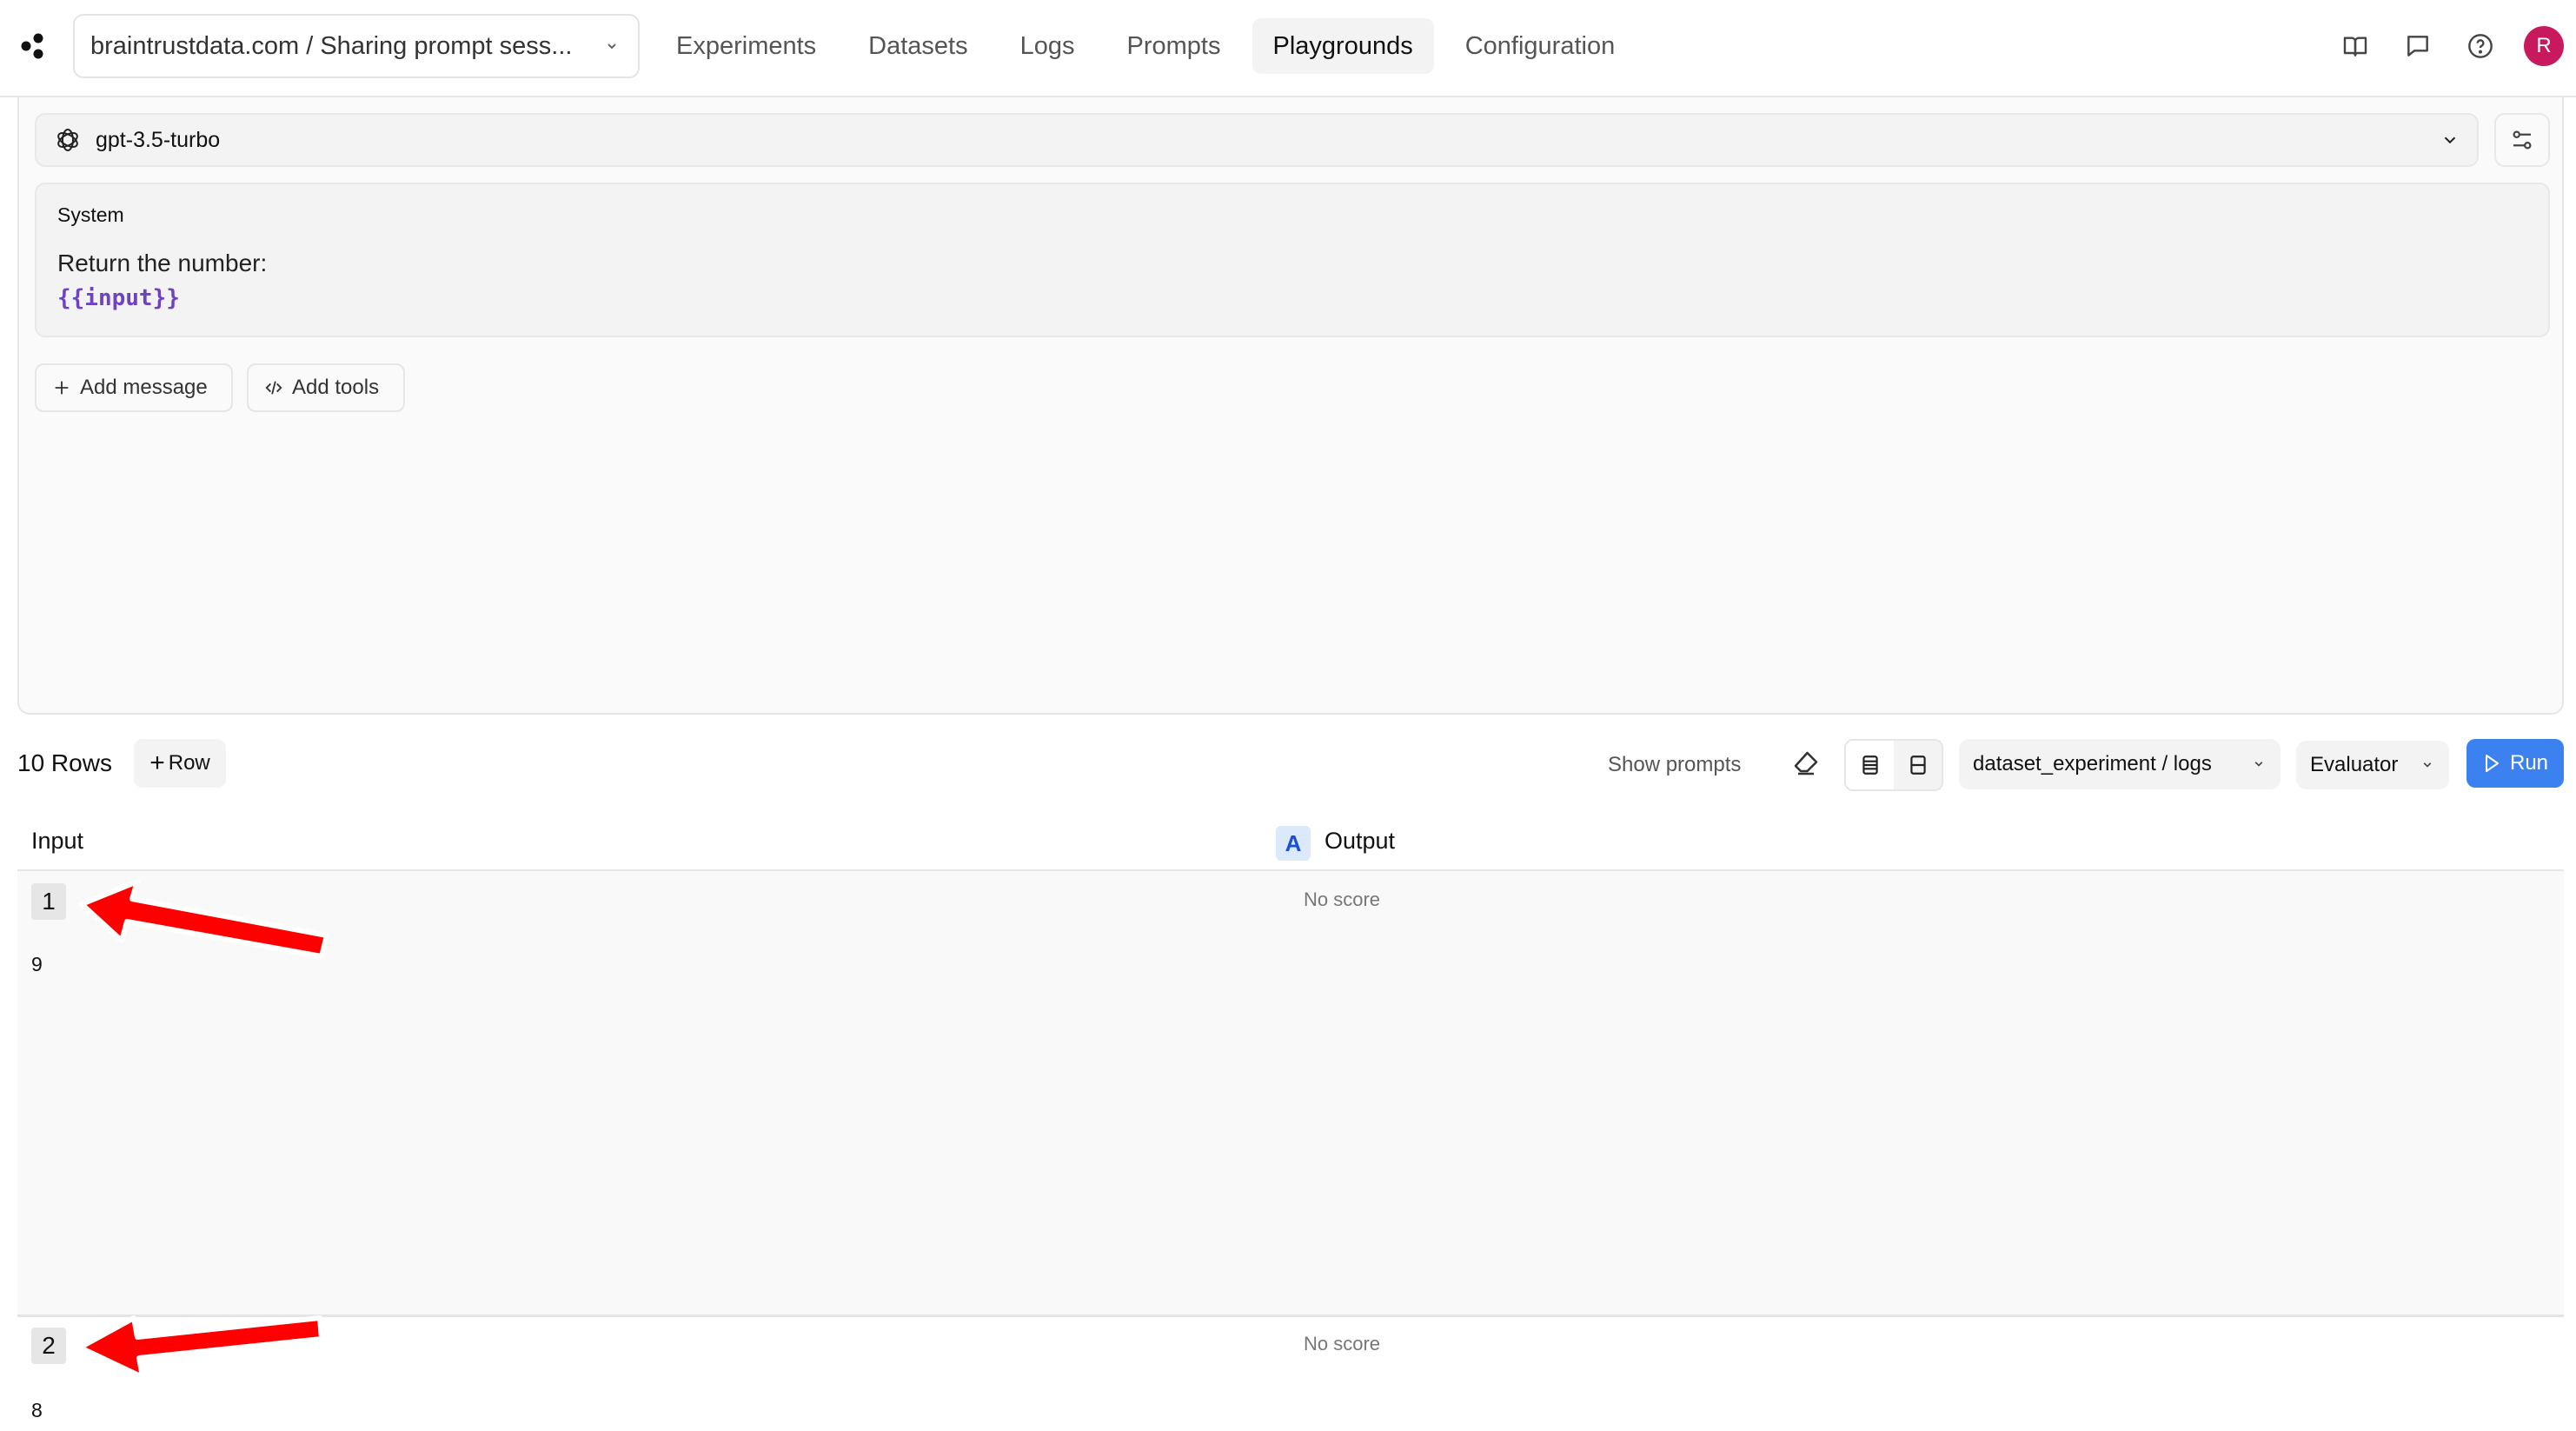 The width and height of the screenshot is (2576, 1431). Describe the element at coordinates (1293, 843) in the screenshot. I see `output-variant-badge: A` at that location.